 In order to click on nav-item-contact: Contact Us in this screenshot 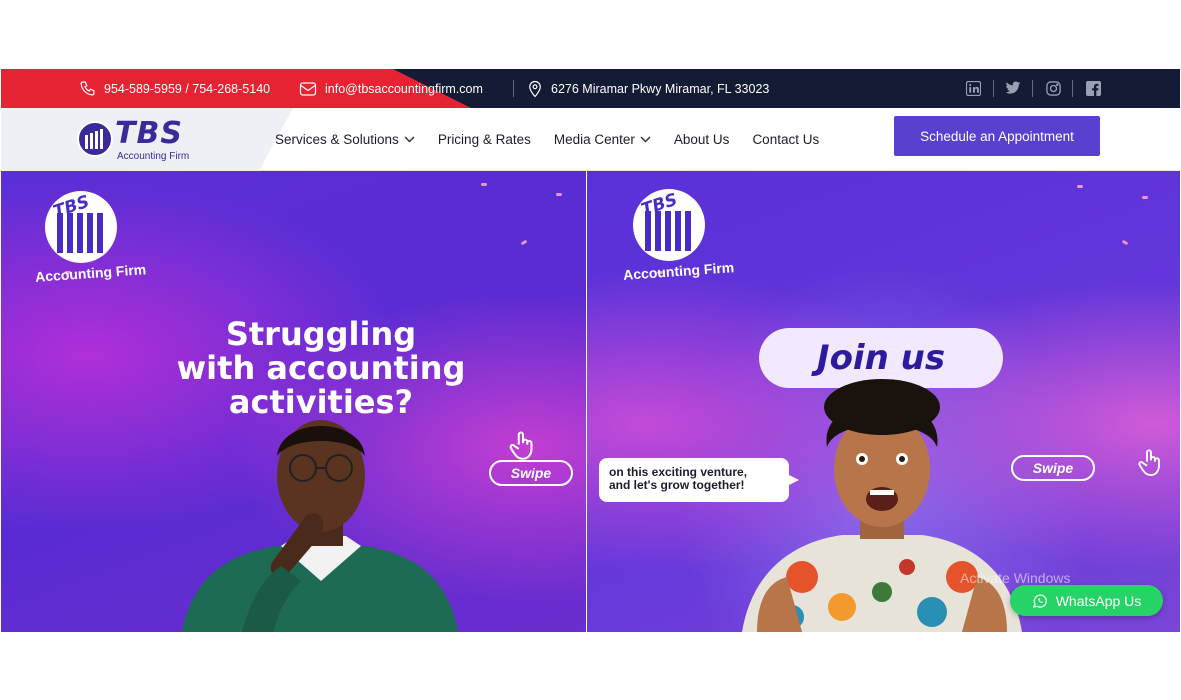, I will do `click(785, 139)`.